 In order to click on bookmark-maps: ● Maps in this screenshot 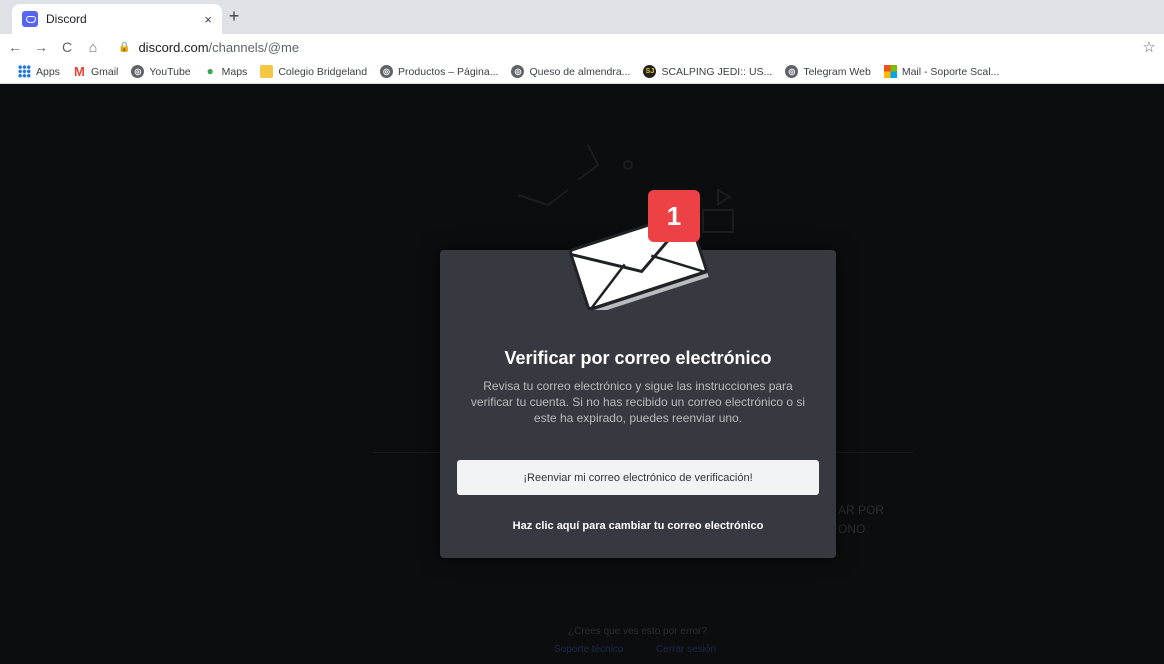, I will do `click(226, 71)`.